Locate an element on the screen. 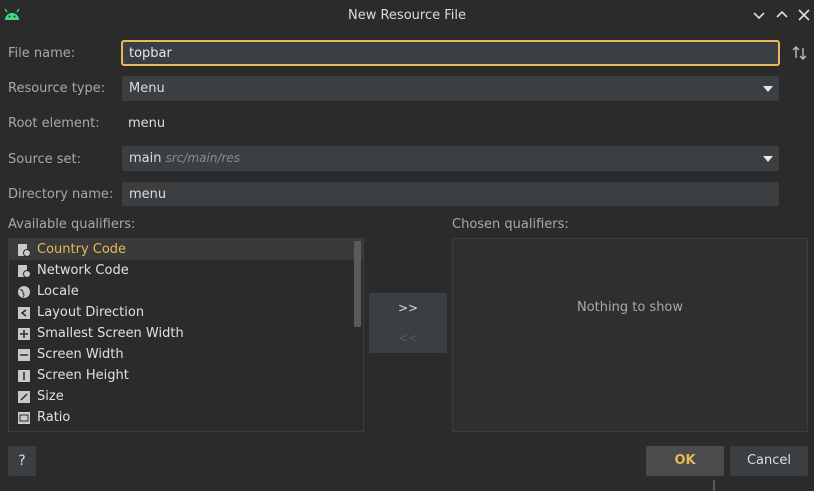 The image size is (814, 491). chosen-qualifiers-label: Chosen qualifiers: is located at coordinates (510, 224).